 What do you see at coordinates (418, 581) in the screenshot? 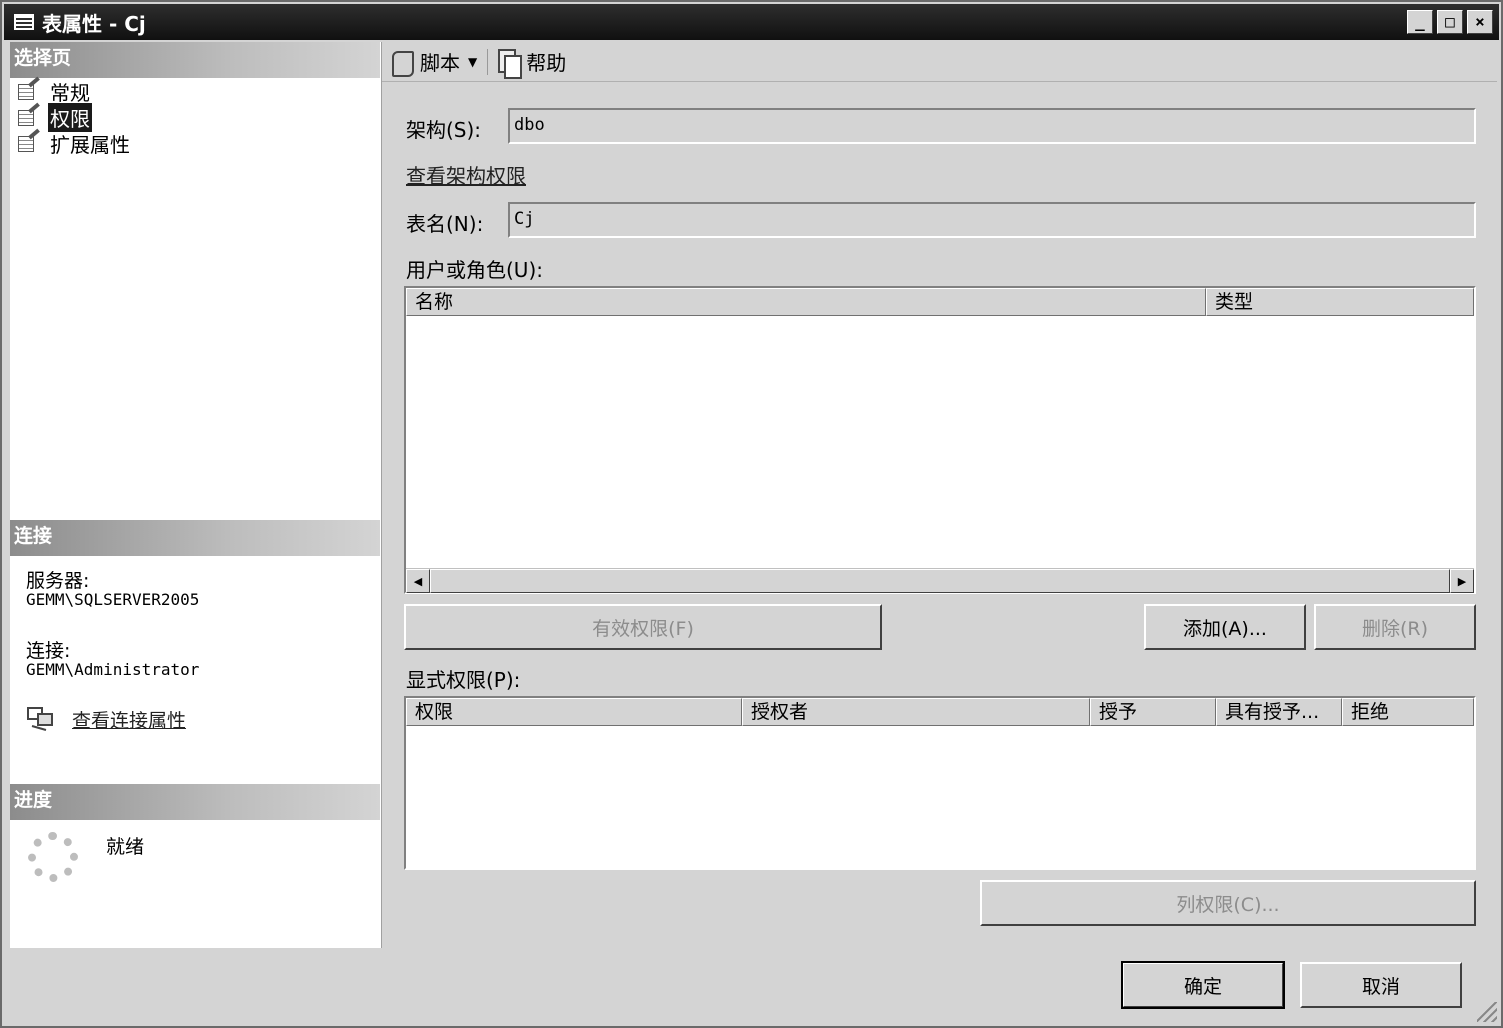
I see `scroll-left-icon: ◀` at bounding box center [418, 581].